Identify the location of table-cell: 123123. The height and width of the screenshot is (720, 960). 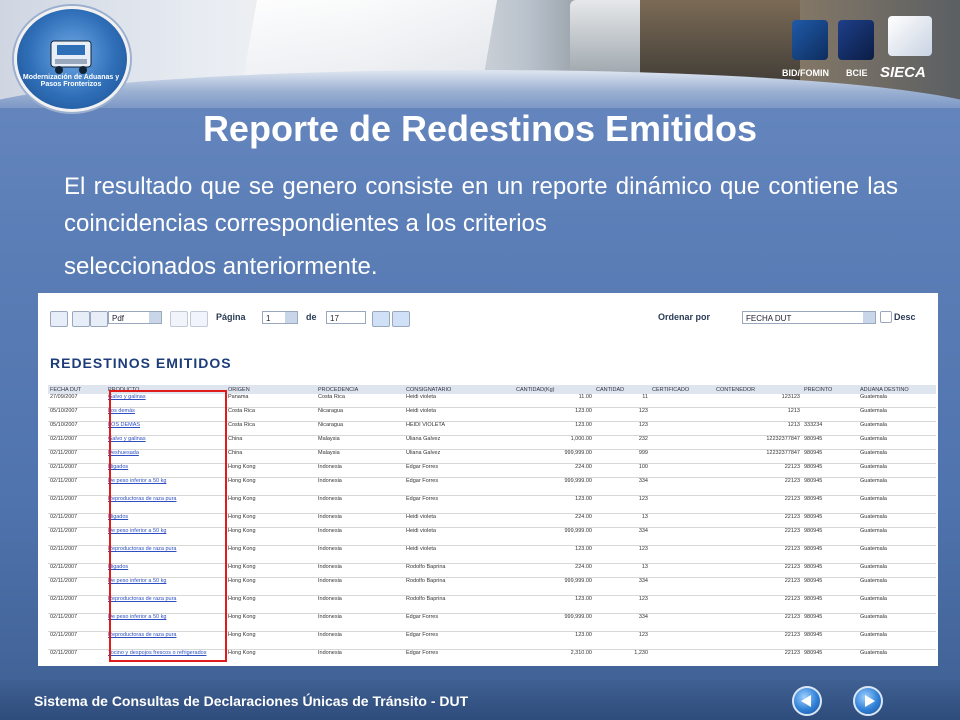
(758, 401).